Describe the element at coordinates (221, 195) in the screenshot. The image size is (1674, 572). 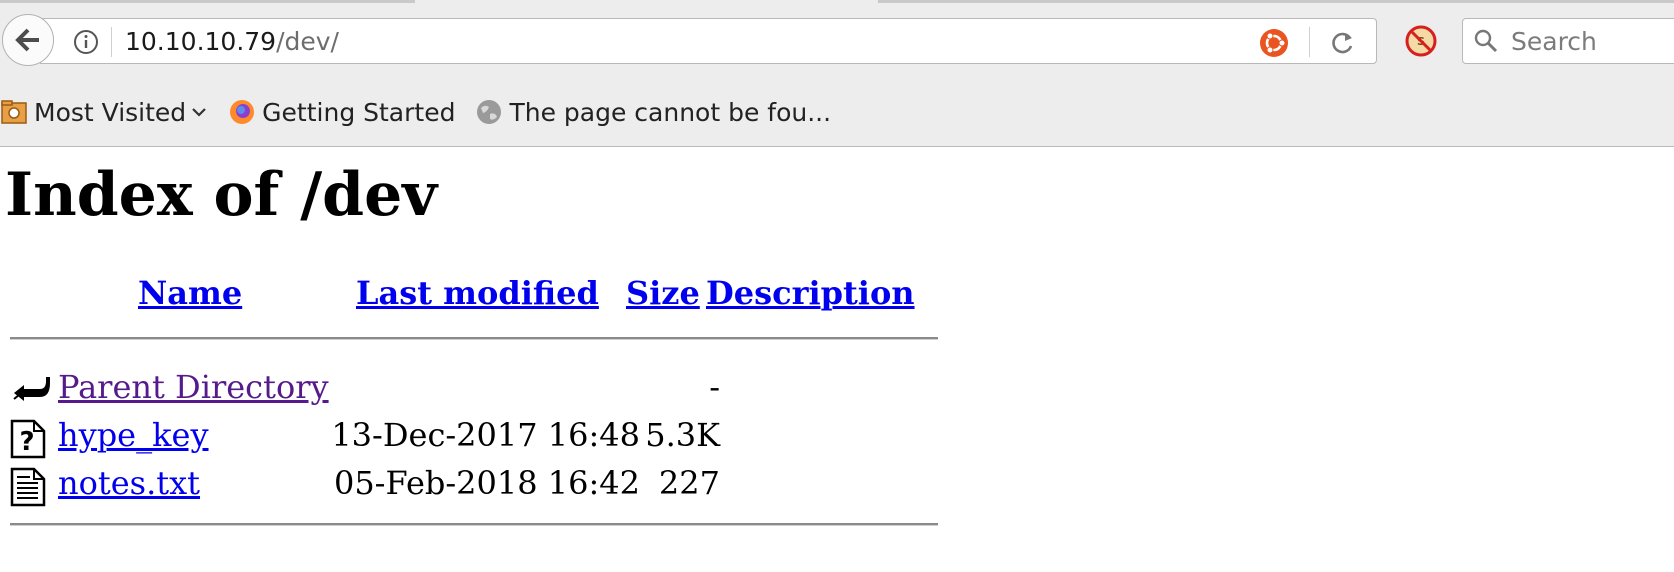
I see `page-title: Index of /dev` at that location.